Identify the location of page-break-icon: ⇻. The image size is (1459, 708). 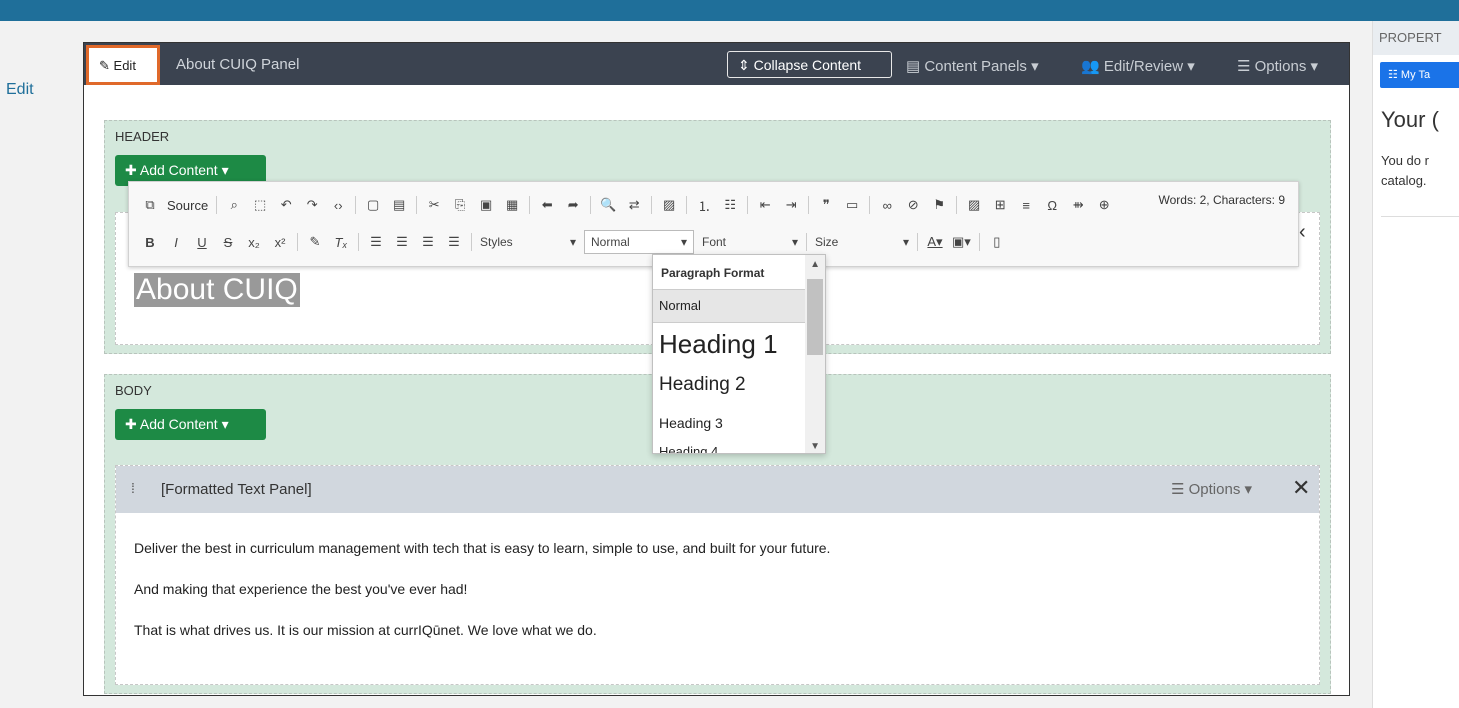
(1078, 205).